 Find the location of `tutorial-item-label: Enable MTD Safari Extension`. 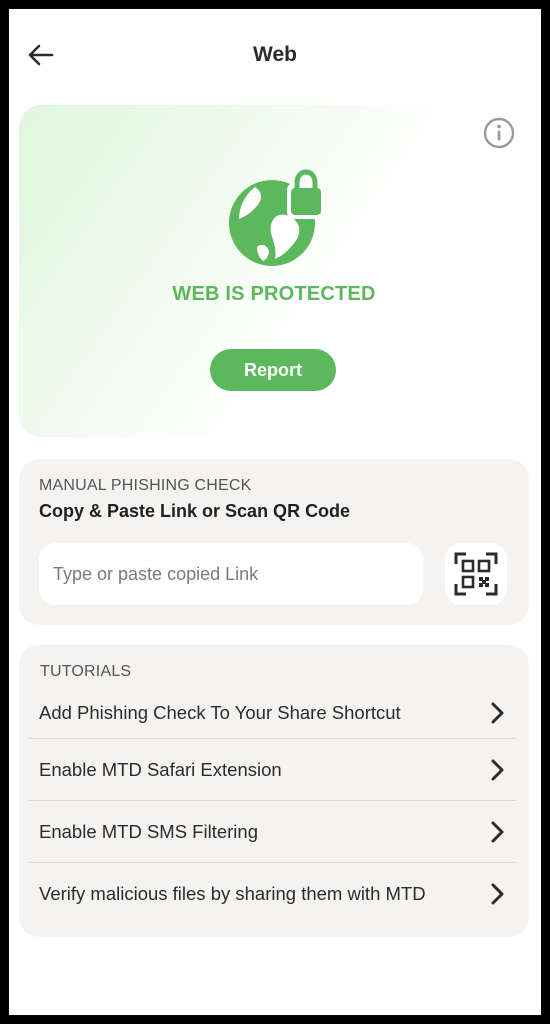

tutorial-item-label: Enable MTD Safari Extension is located at coordinates (160, 769).